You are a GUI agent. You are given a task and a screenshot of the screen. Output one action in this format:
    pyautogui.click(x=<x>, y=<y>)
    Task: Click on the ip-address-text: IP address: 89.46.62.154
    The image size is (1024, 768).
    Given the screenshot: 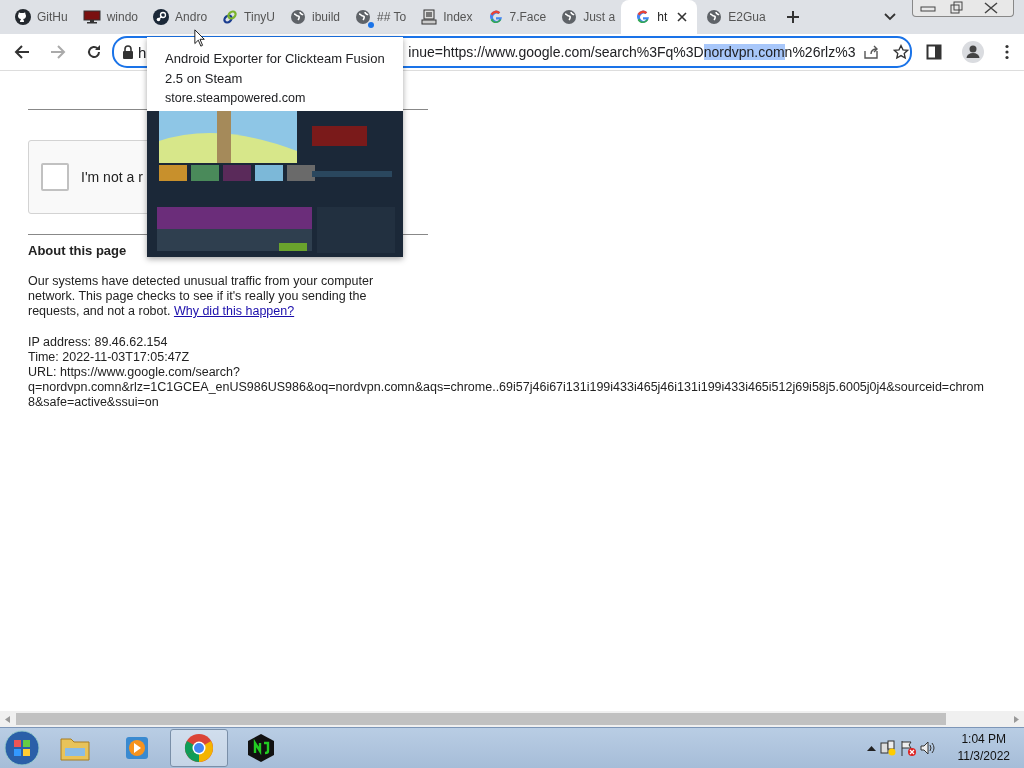 What is the action you would take?
    pyautogui.click(x=98, y=342)
    